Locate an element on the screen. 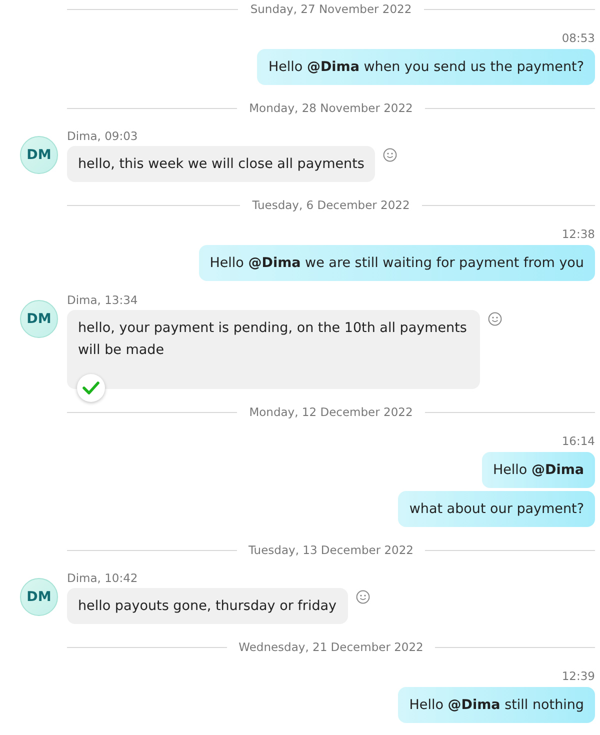 Image resolution: width=600 pixels, height=735 pixels. message-time: 08:53 is located at coordinates (578, 38).